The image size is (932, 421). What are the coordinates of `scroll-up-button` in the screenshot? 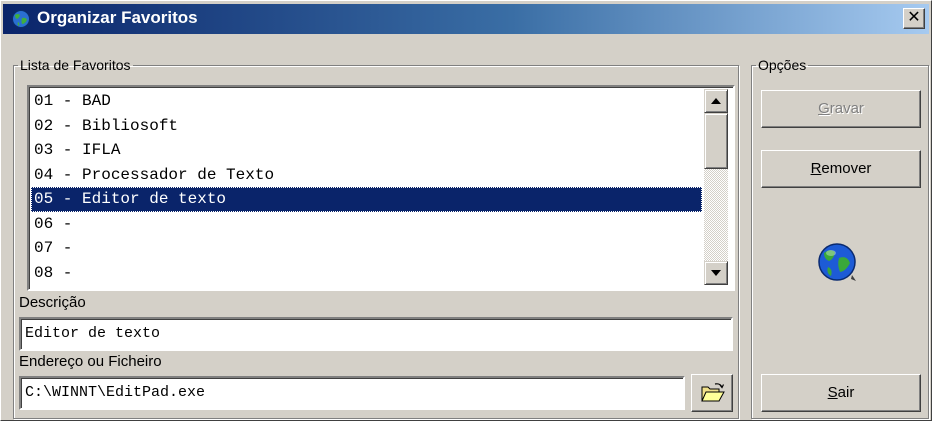 It's located at (716, 101).